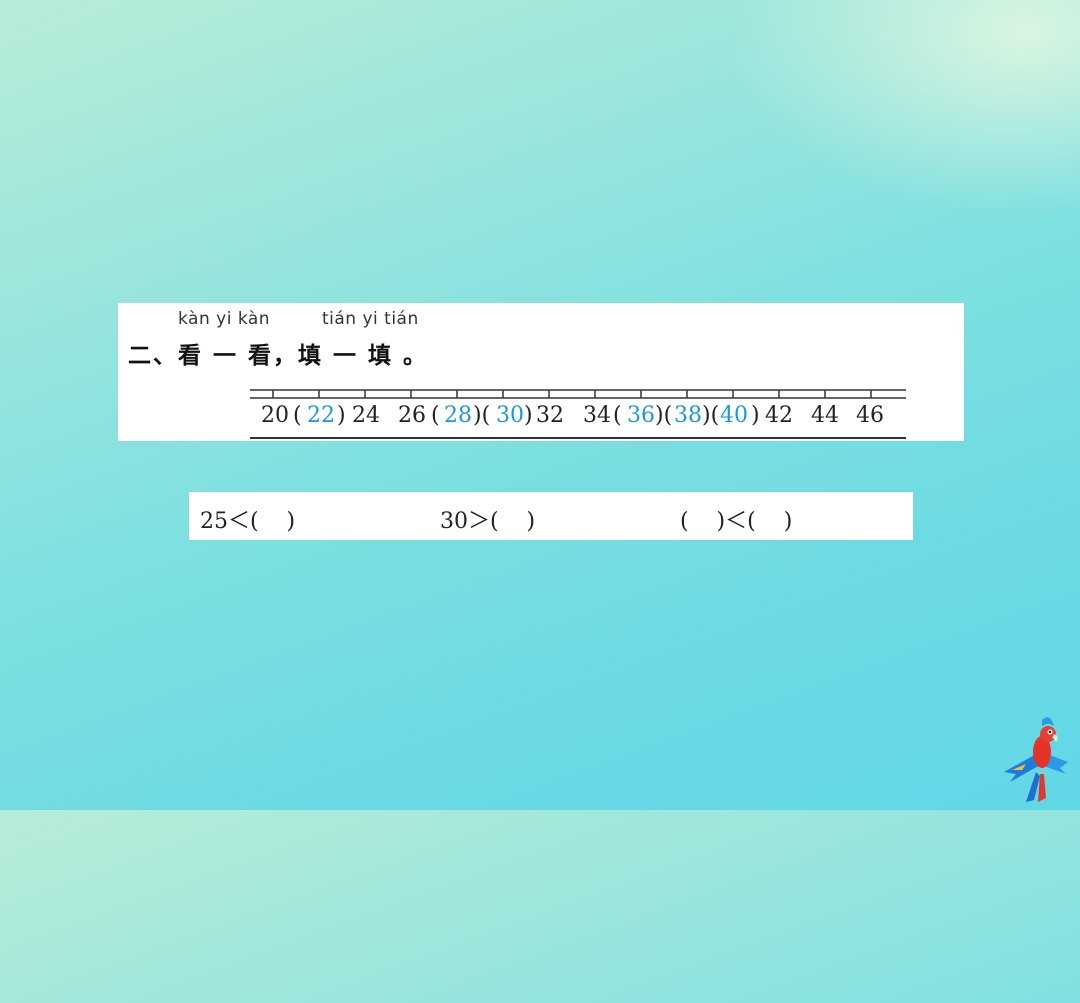 Image resolution: width=1080 pixels, height=1003 pixels. I want to click on comparison-1: 25＜( ), so click(247, 519).